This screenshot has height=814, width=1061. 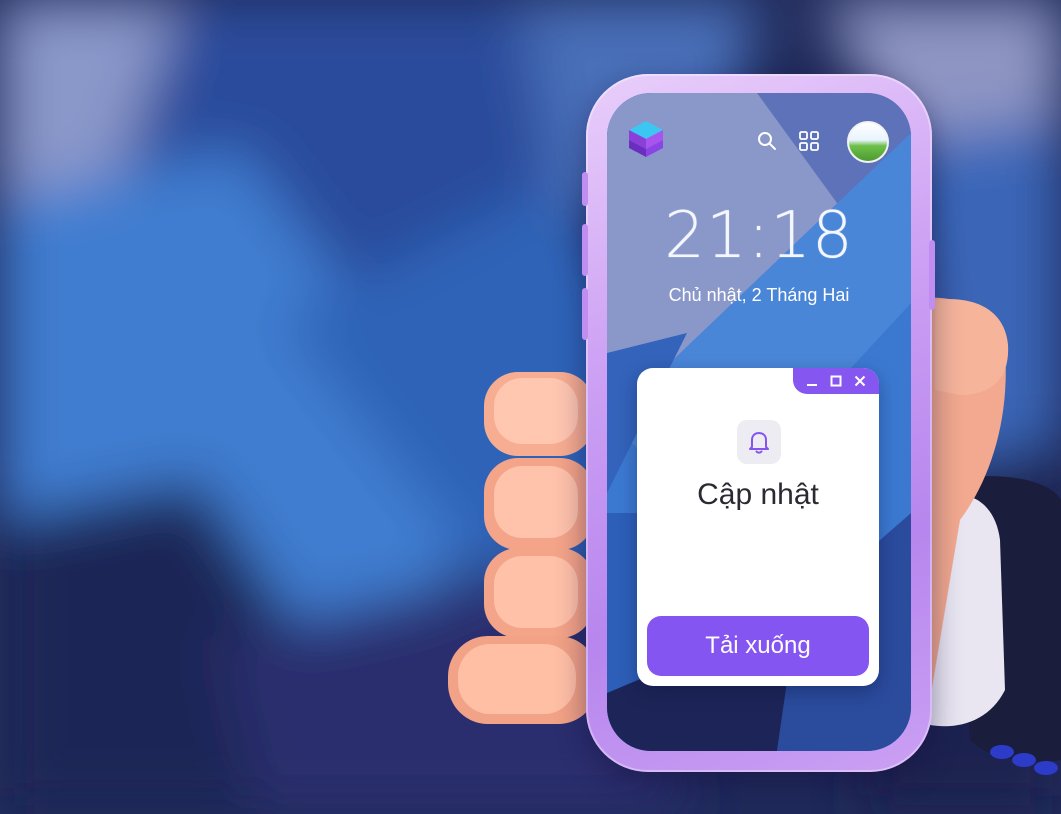 What do you see at coordinates (758, 527) in the screenshot?
I see `notification-card: Cập nhật Tải xuống` at bounding box center [758, 527].